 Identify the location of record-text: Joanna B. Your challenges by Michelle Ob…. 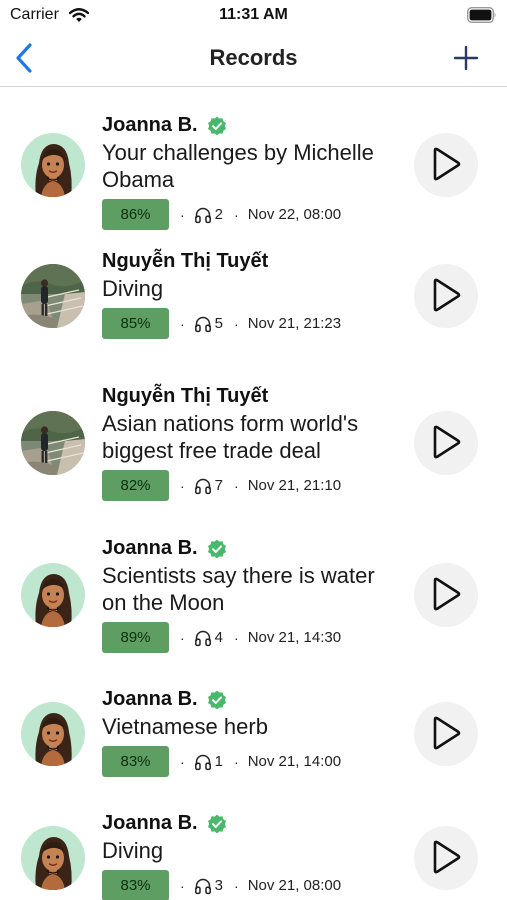
(252, 171).